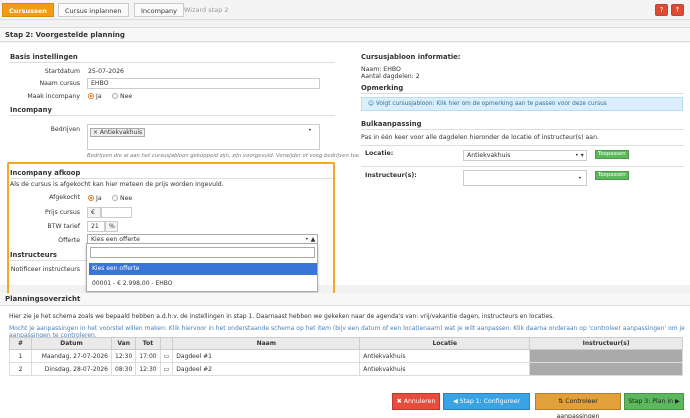 The image size is (690, 418). I want to click on row-van: 08:30, so click(123, 369).